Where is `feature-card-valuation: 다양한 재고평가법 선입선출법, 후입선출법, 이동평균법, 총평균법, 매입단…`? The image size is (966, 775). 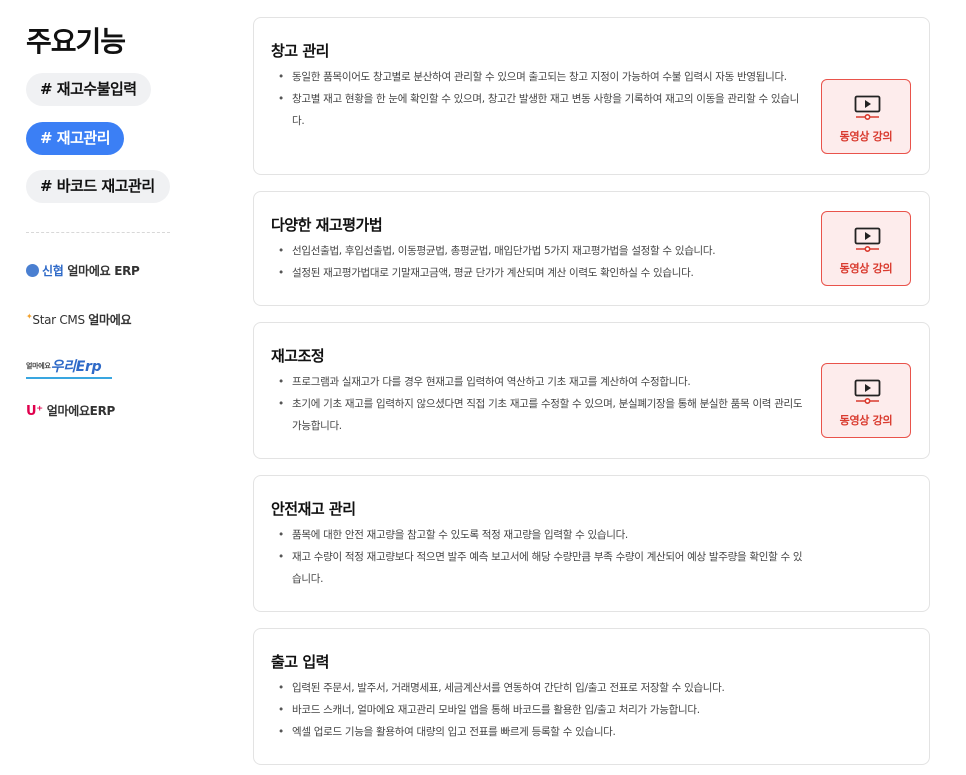
feature-card-valuation: 다양한 재고평가법 선입선출법, 후입선출법, 이동평균법, 총평균법, 매입단… is located at coordinates (591, 248).